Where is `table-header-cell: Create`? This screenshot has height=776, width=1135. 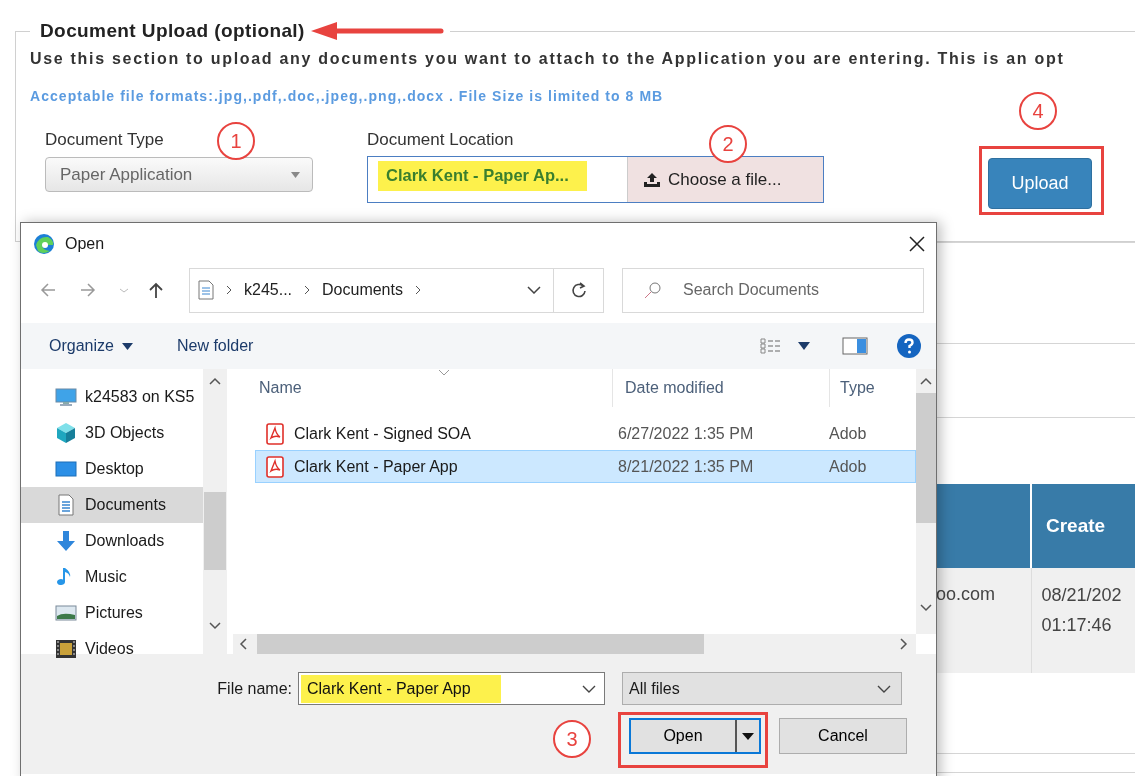
table-header-cell: Create is located at coordinates (1083, 526).